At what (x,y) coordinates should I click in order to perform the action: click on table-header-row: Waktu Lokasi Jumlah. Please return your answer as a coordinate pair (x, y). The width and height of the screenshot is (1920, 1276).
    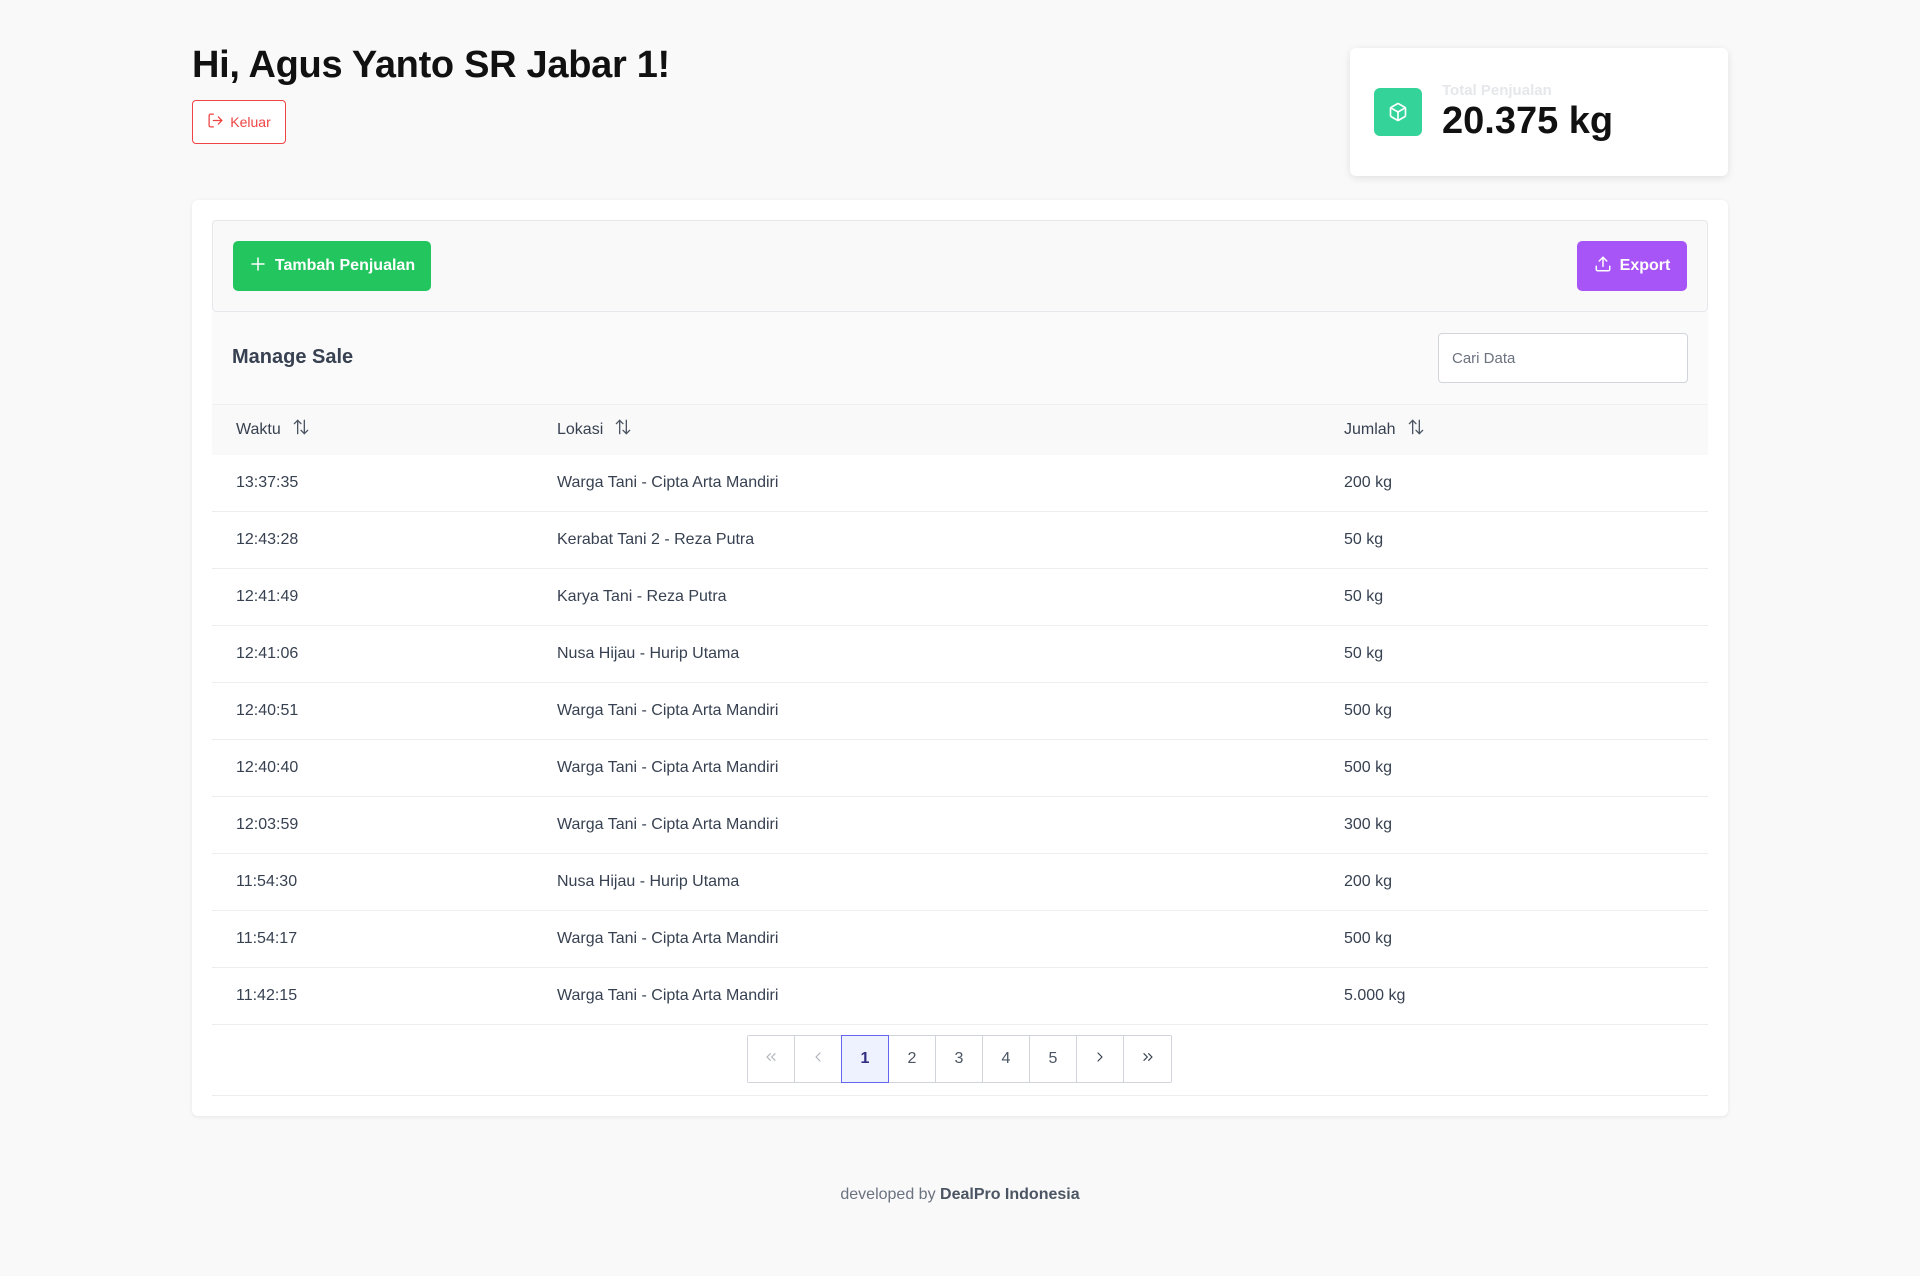
    Looking at the image, I should click on (960, 429).